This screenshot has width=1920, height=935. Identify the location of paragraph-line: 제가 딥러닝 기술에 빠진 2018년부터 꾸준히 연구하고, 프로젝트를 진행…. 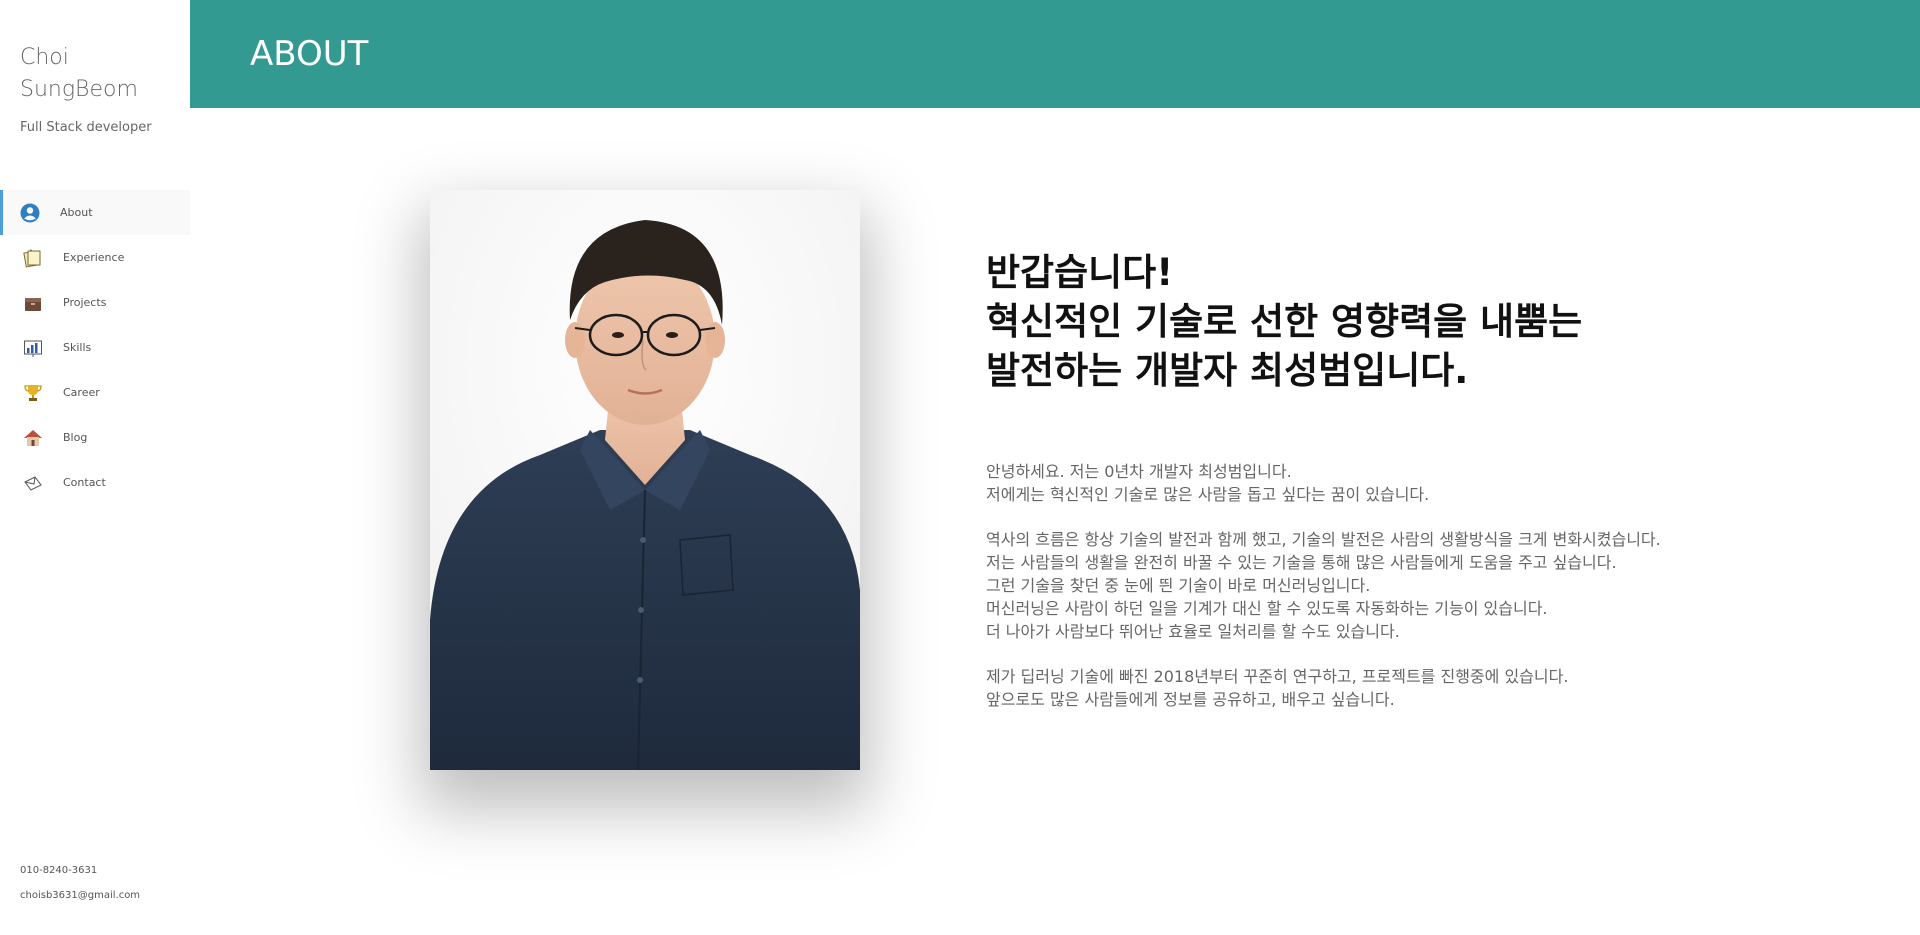
(1277, 676).